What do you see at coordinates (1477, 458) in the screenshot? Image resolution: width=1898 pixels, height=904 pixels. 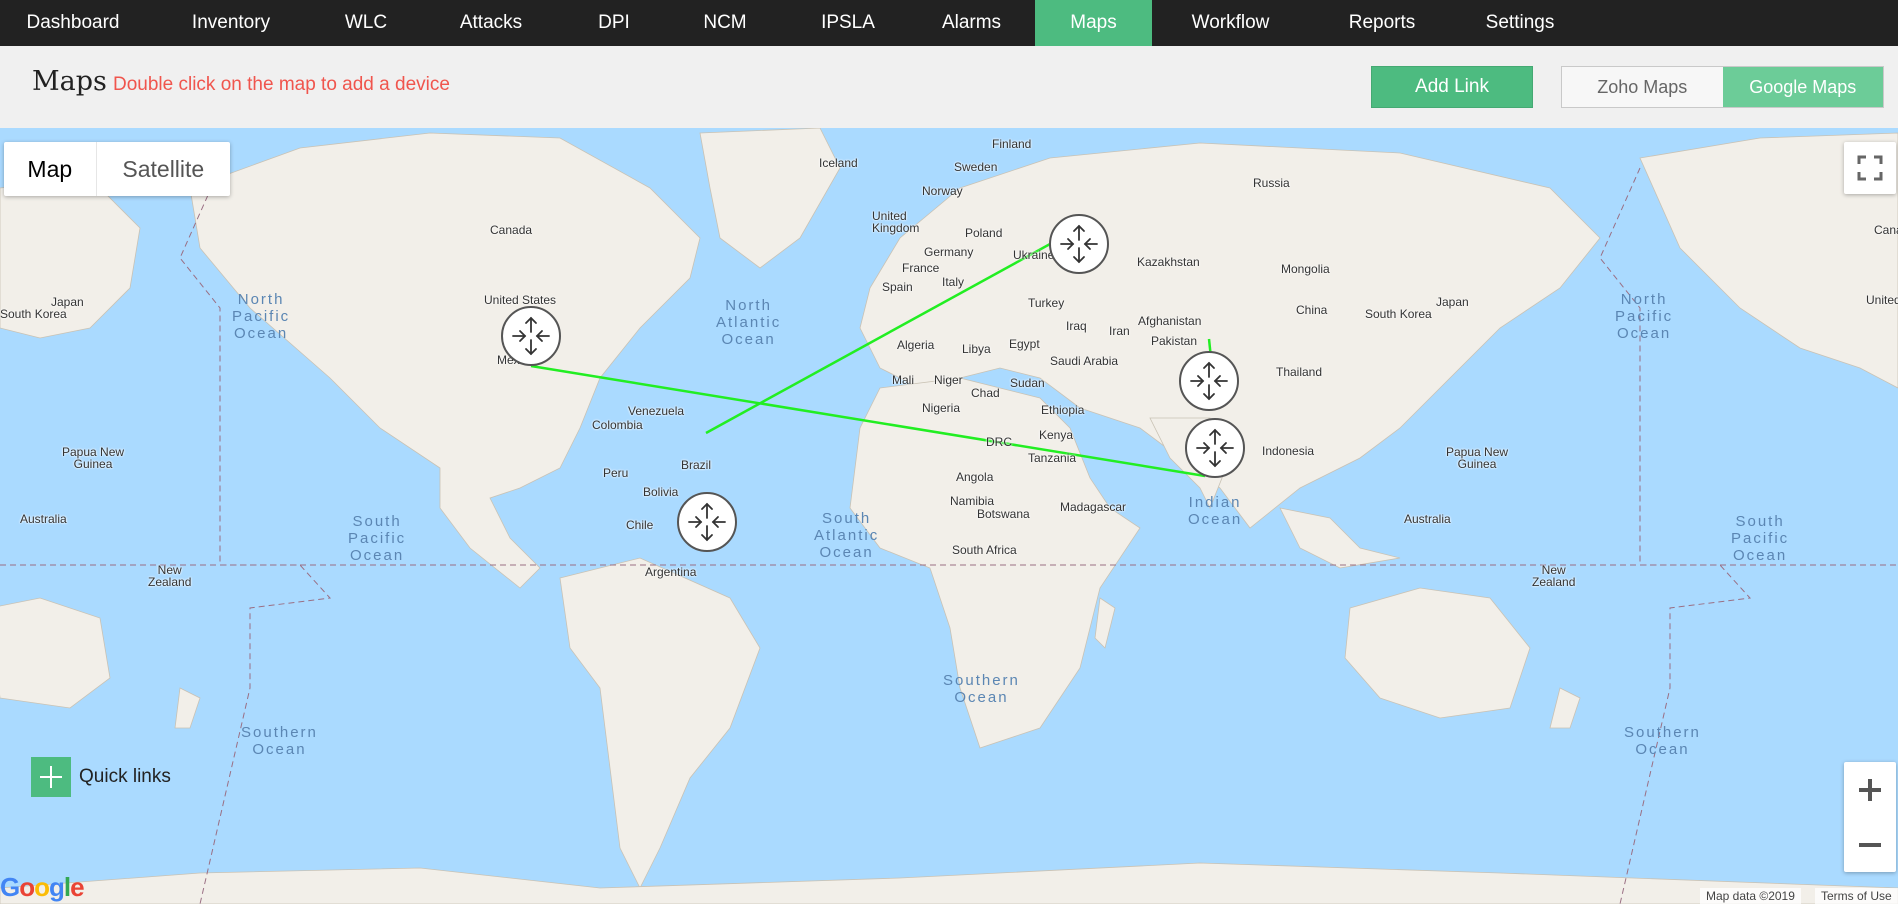 I see `label-papua-new-guinea-2: Papua New Guinea` at bounding box center [1477, 458].